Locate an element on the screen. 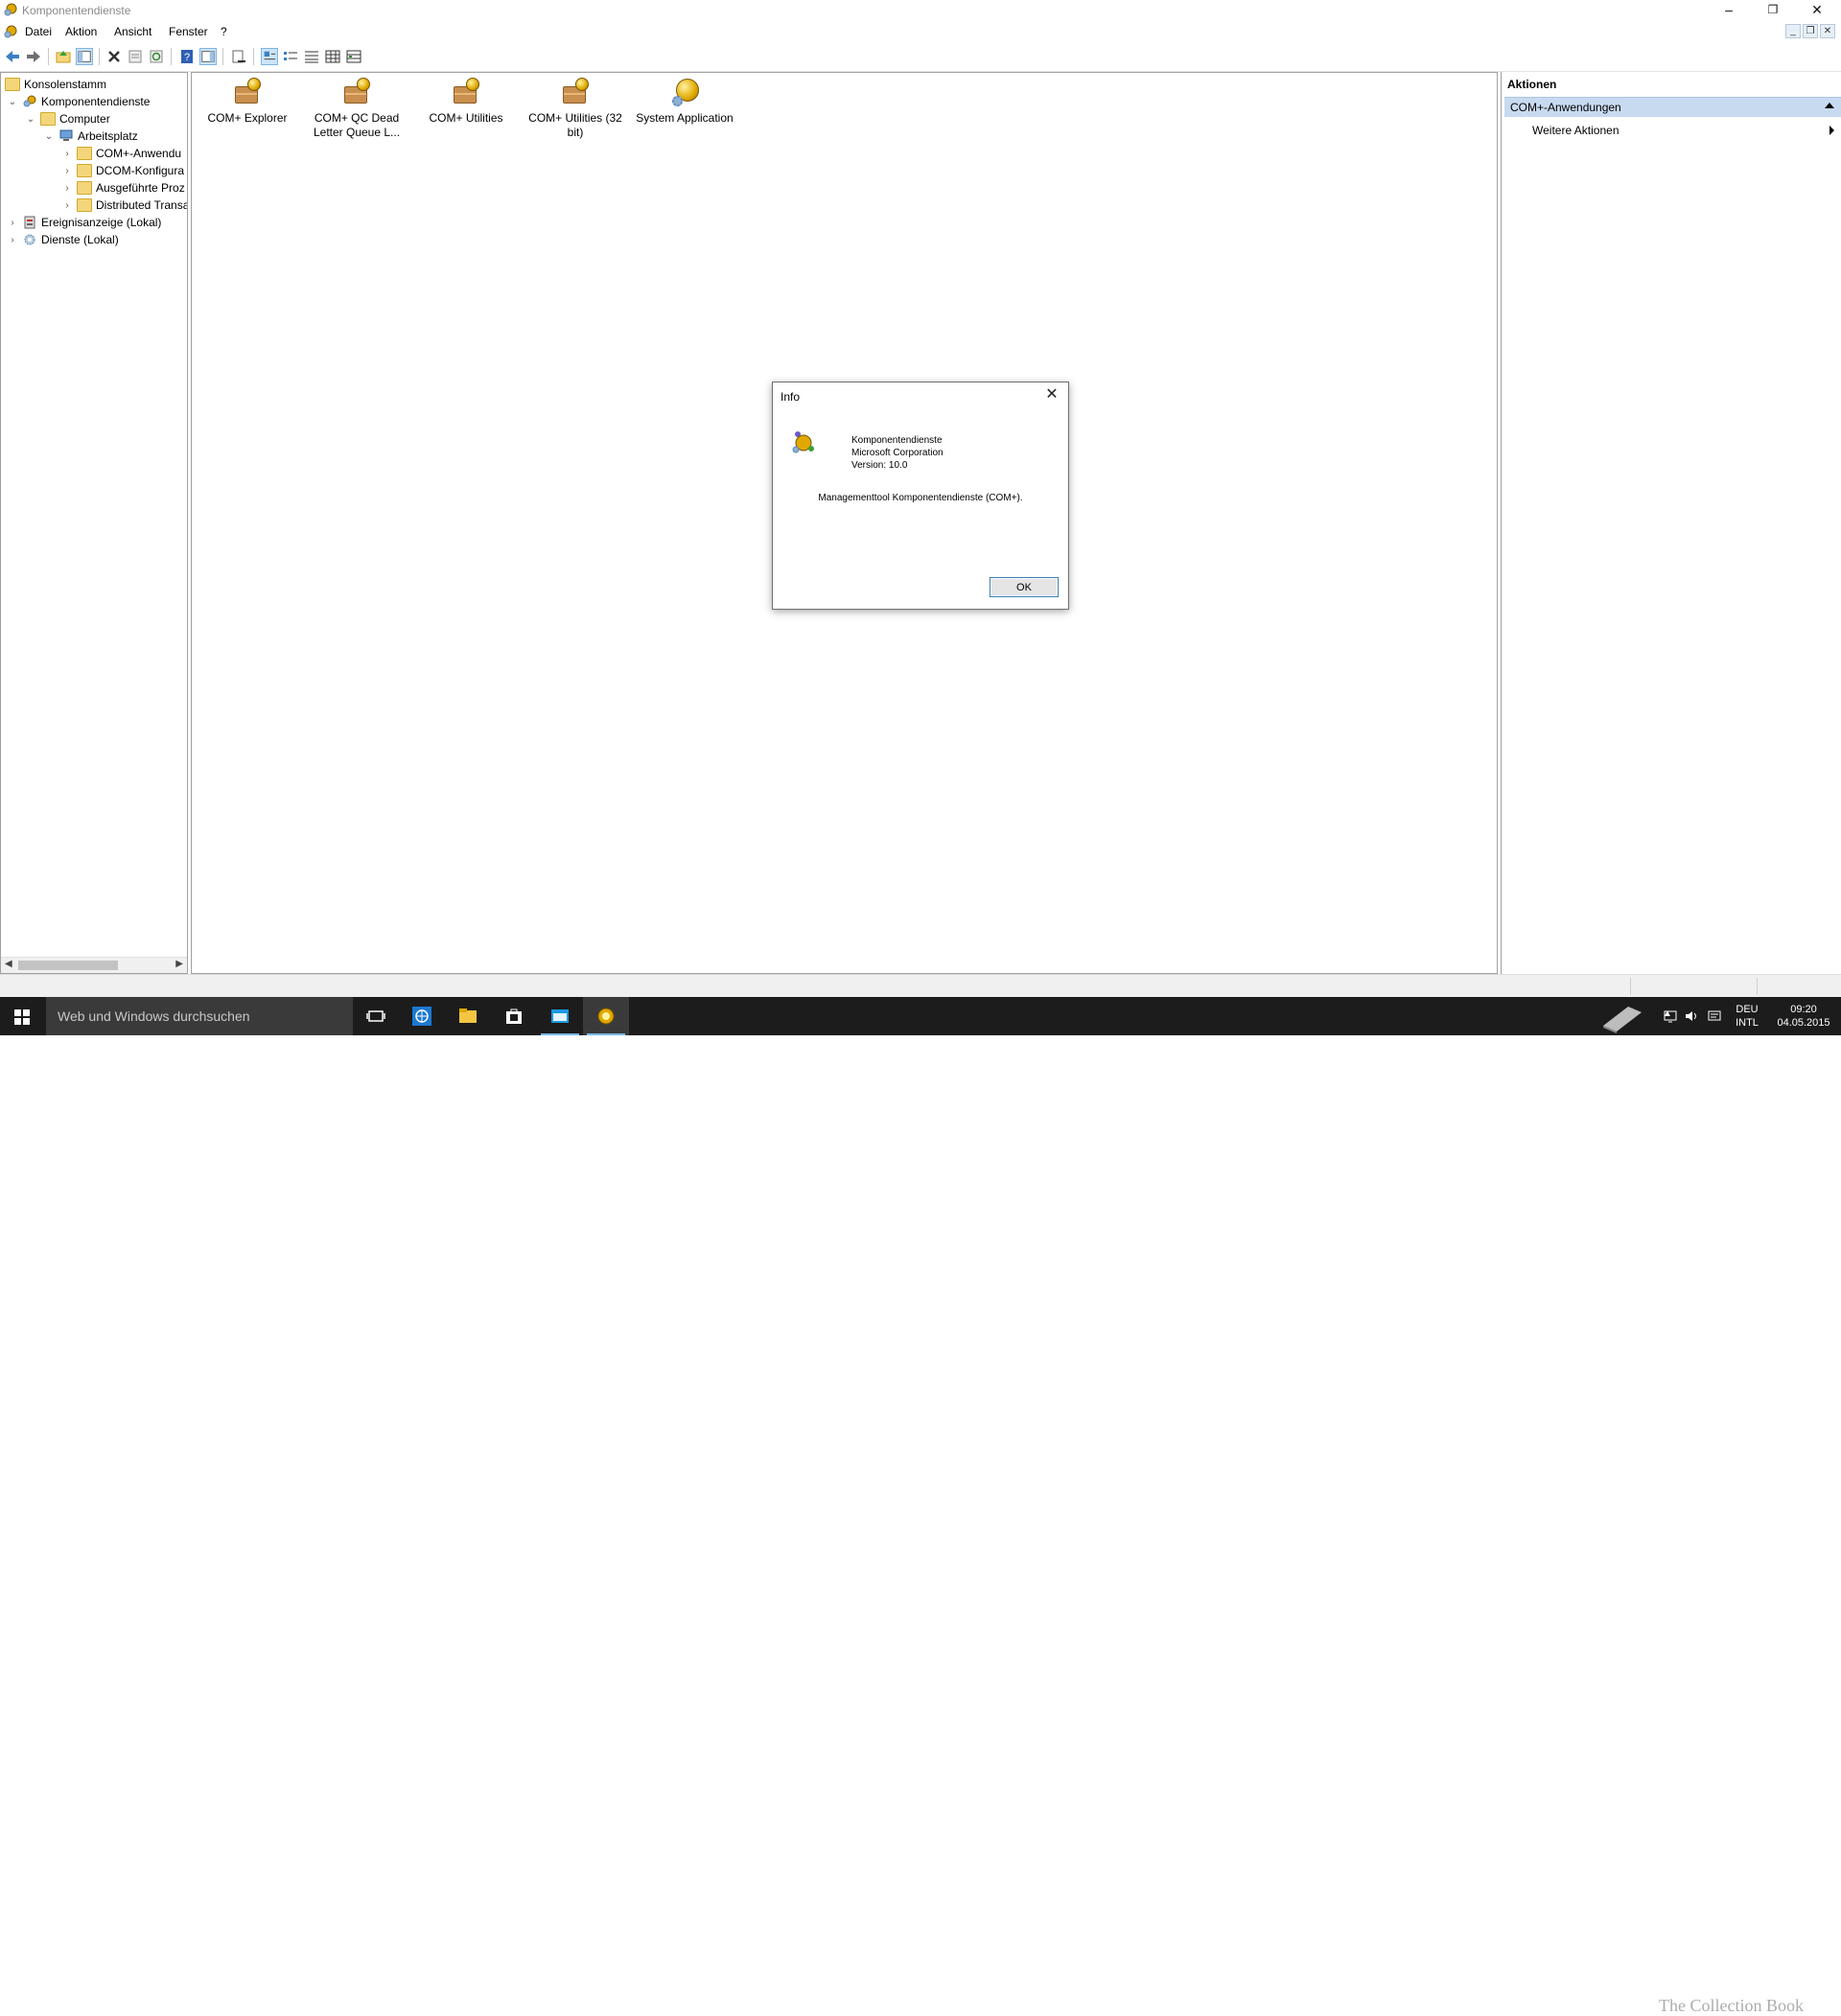 Image resolution: width=1841 pixels, height=2016 pixels. language-code: DEU INTL is located at coordinates (1747, 1016).